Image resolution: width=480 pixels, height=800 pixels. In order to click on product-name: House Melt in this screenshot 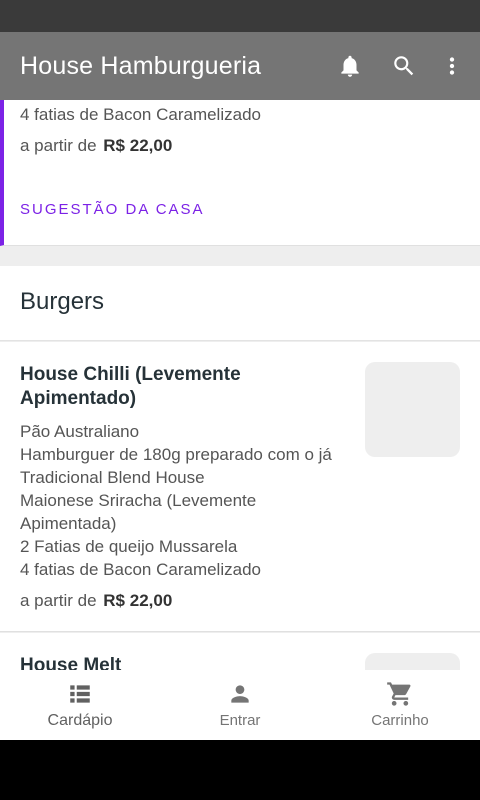, I will do `click(71, 662)`.